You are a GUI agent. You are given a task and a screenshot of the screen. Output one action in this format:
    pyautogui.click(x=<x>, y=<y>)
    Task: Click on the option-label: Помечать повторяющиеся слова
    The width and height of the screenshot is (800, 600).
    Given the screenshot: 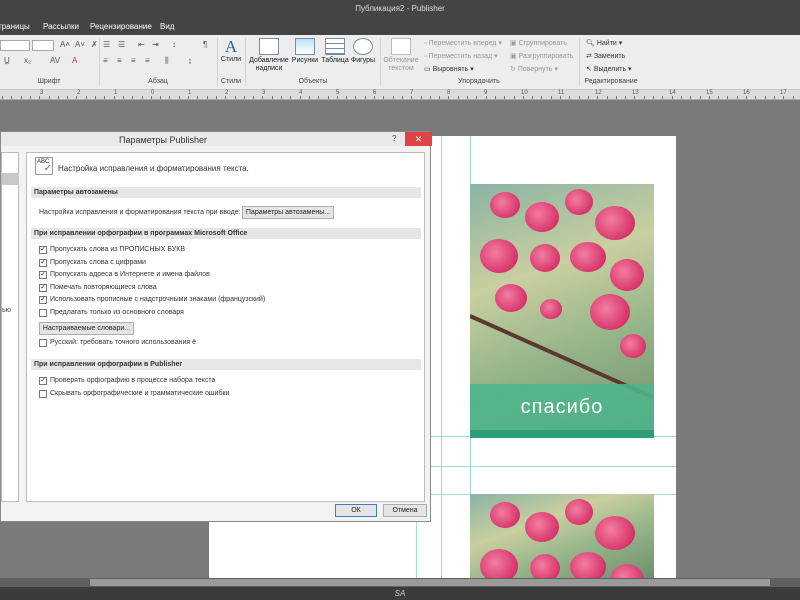 What is the action you would take?
    pyautogui.click(x=103, y=287)
    